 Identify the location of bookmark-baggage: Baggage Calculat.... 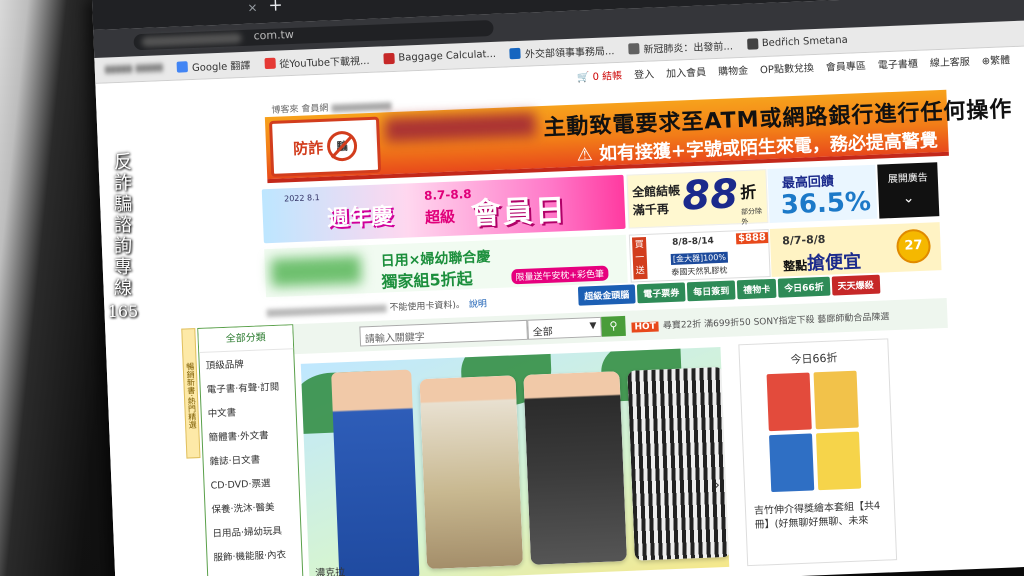
(439, 57).